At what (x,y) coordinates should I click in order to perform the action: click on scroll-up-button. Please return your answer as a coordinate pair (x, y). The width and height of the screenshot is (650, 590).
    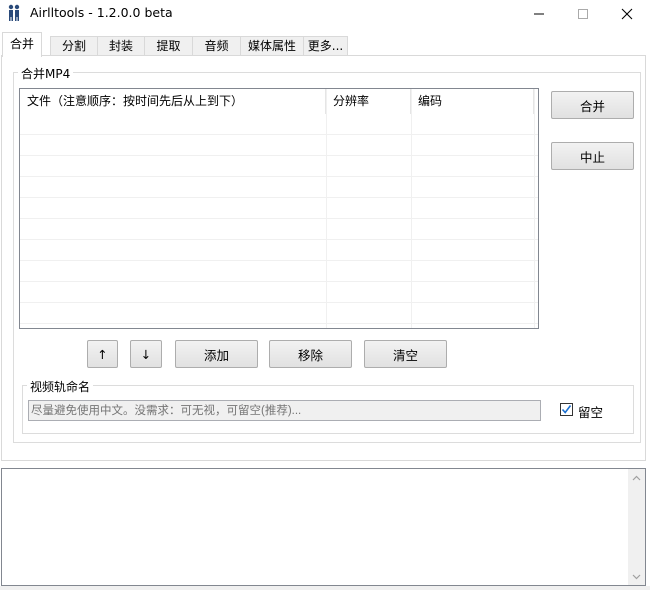
    Looking at the image, I should click on (636, 477).